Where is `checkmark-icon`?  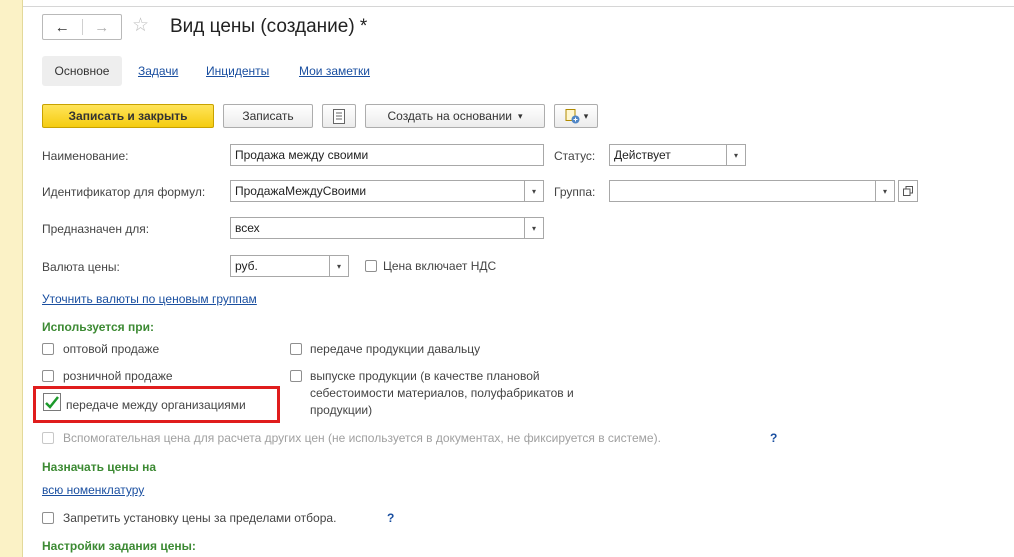 checkmark-icon is located at coordinates (52, 402).